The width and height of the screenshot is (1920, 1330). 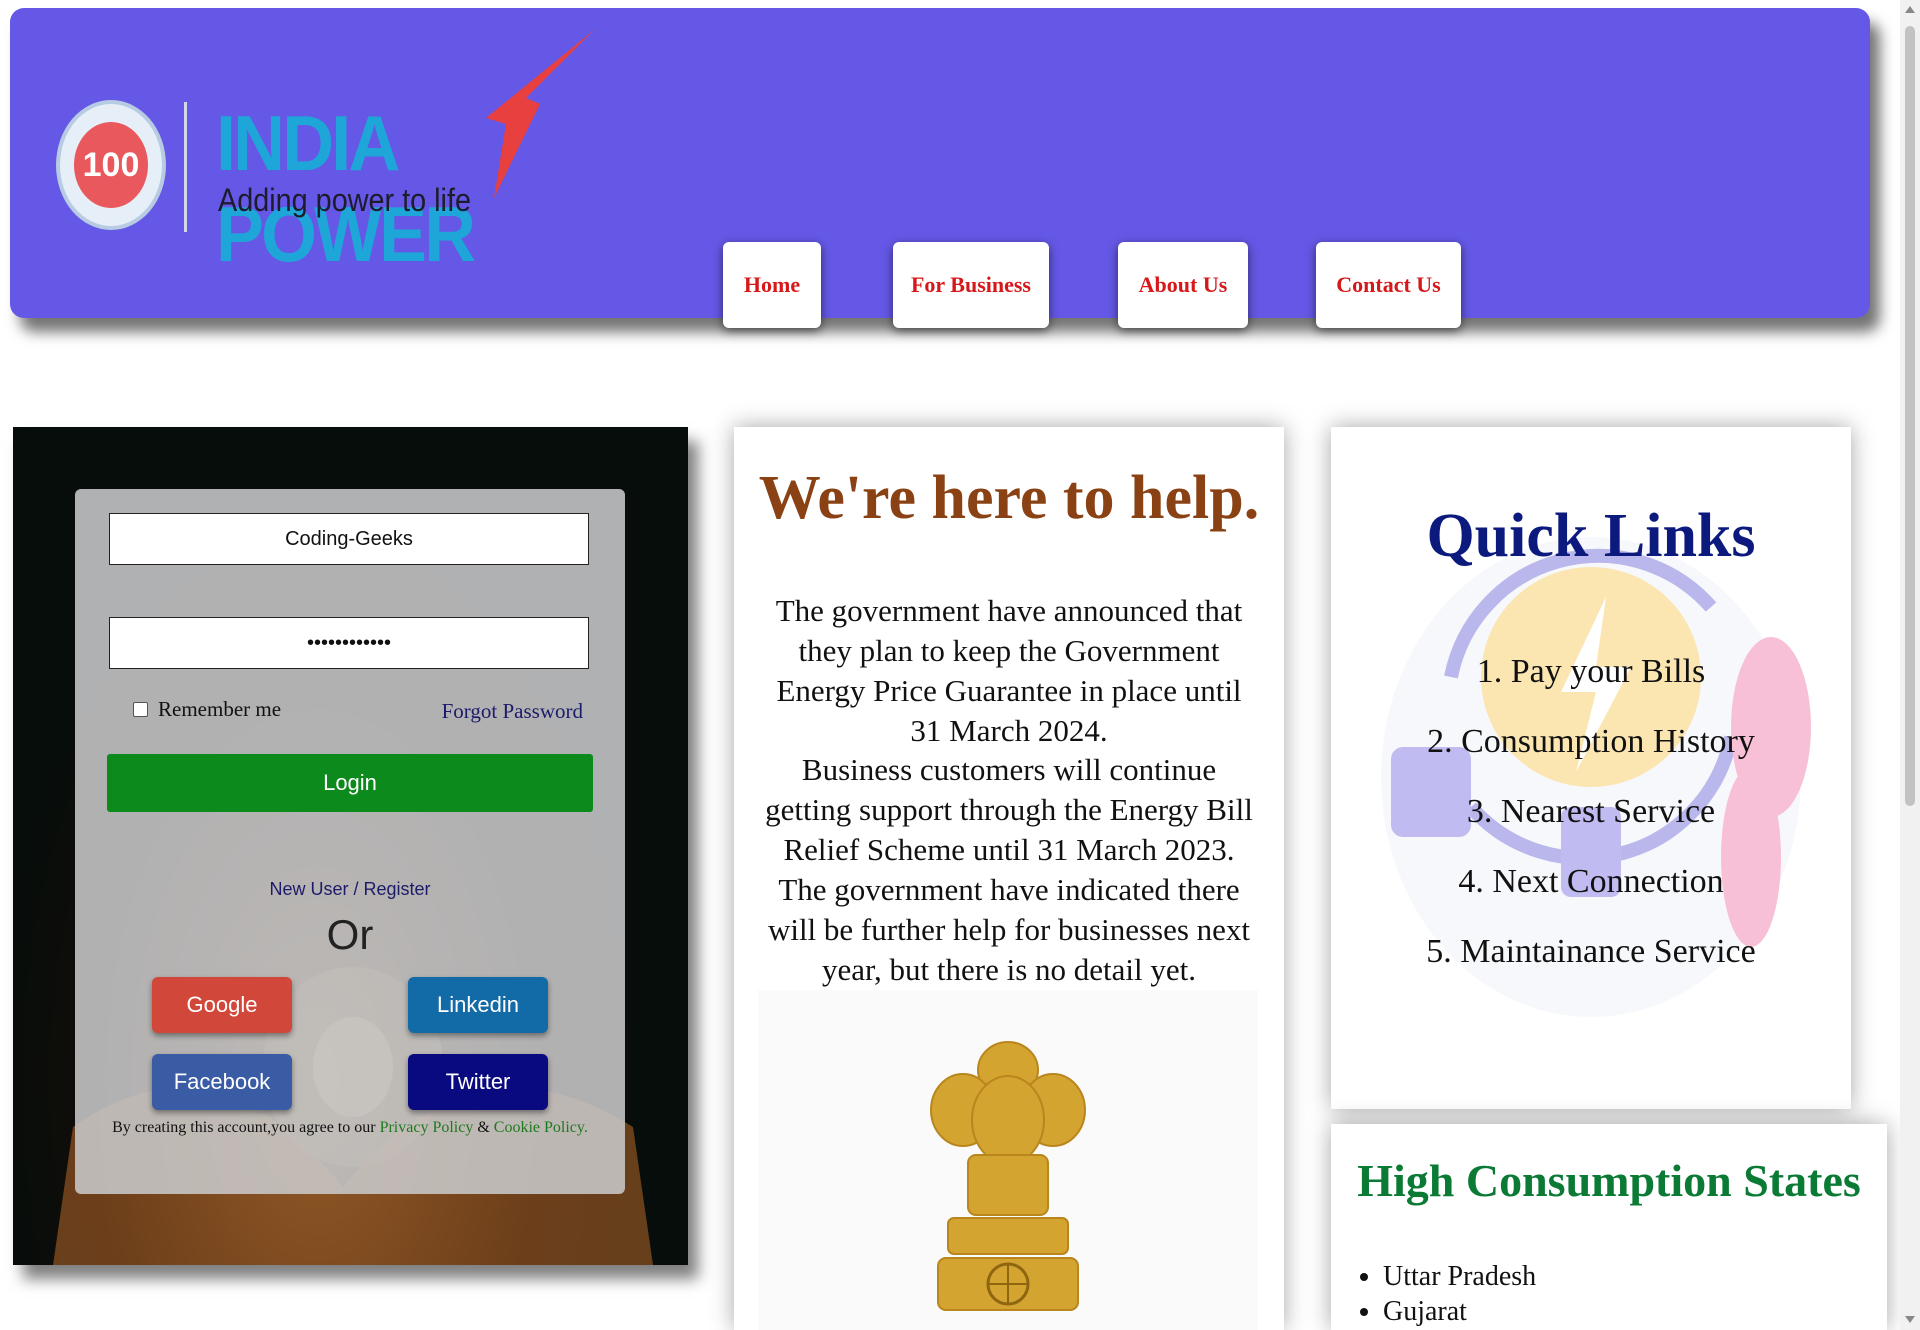 I want to click on cookie-policy-link: Cookie Policy., so click(x=541, y=1127).